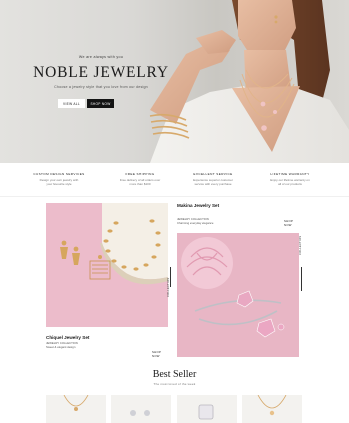  What do you see at coordinates (67, 337) in the screenshot?
I see `chiquel-set-title: Chiquel Jewelry Set` at bounding box center [67, 337].